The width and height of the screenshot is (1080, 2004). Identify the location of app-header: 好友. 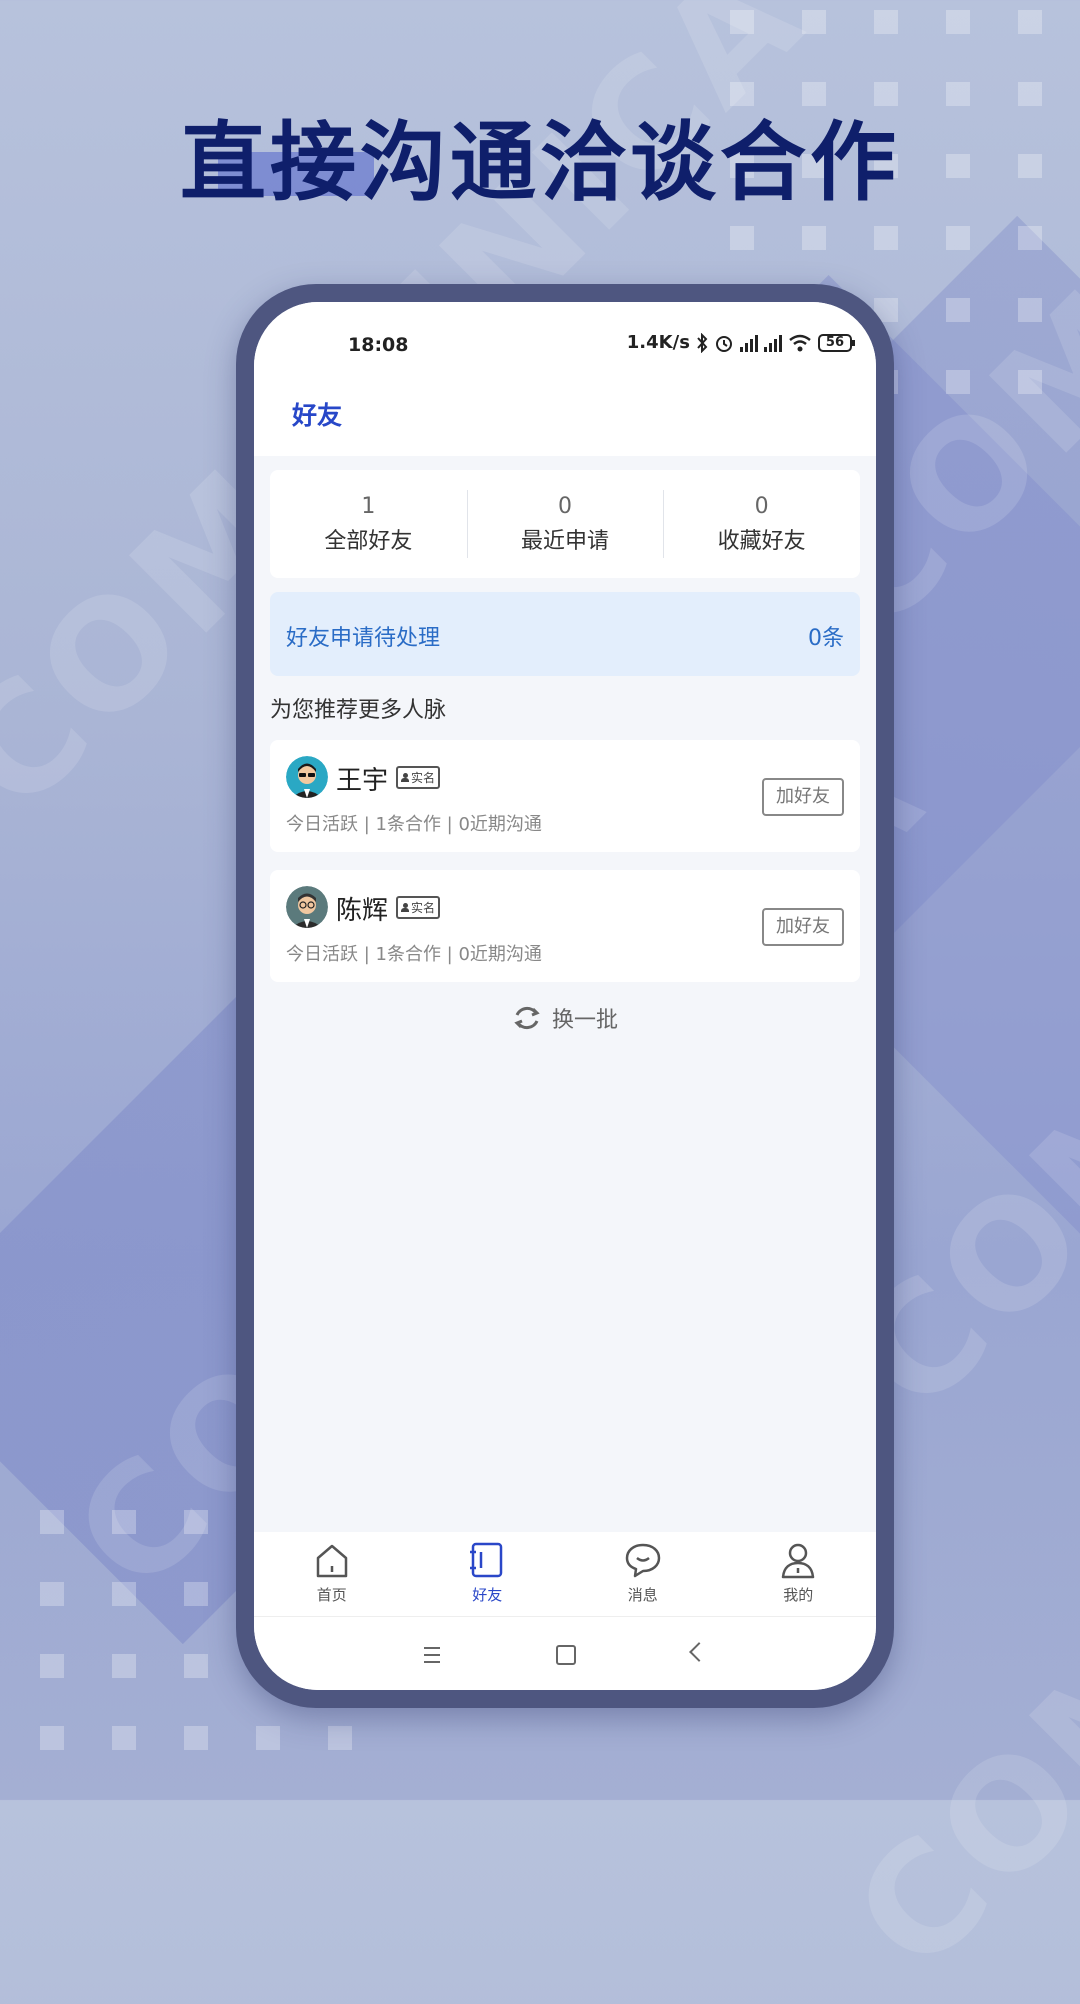
(565, 415).